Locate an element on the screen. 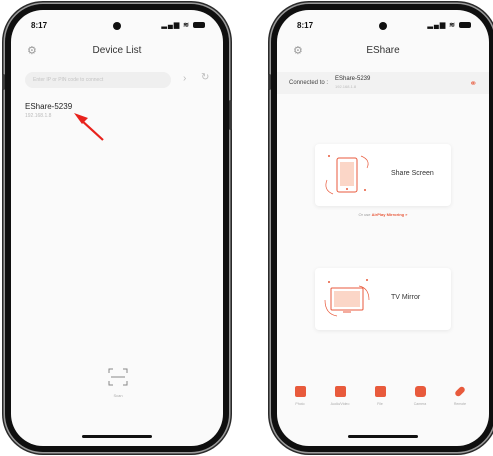  toolbar-audio-video: Audio/Video is located at coordinates (340, 396).